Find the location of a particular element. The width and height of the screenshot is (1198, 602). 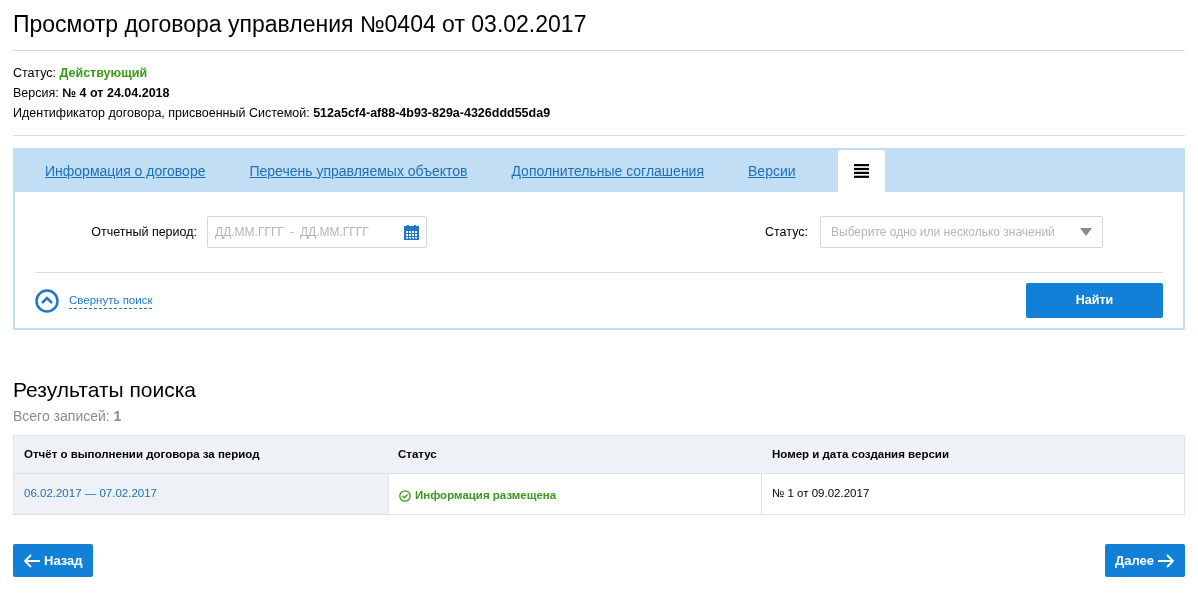

find-button: Найти is located at coordinates (1094, 300).